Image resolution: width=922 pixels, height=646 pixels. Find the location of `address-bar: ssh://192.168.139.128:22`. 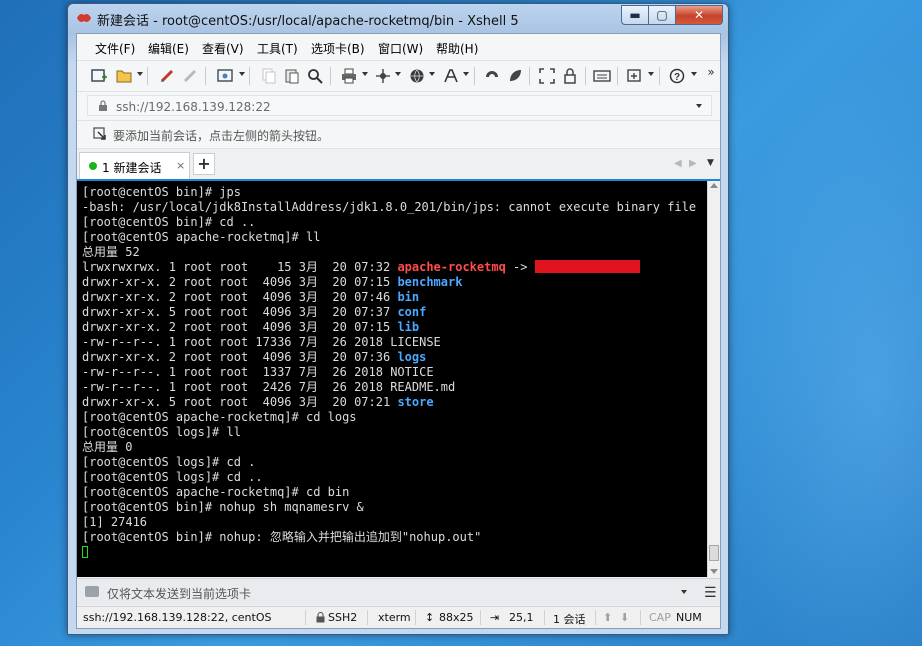

address-bar: ssh://192.168.139.128:22 is located at coordinates (398, 106).